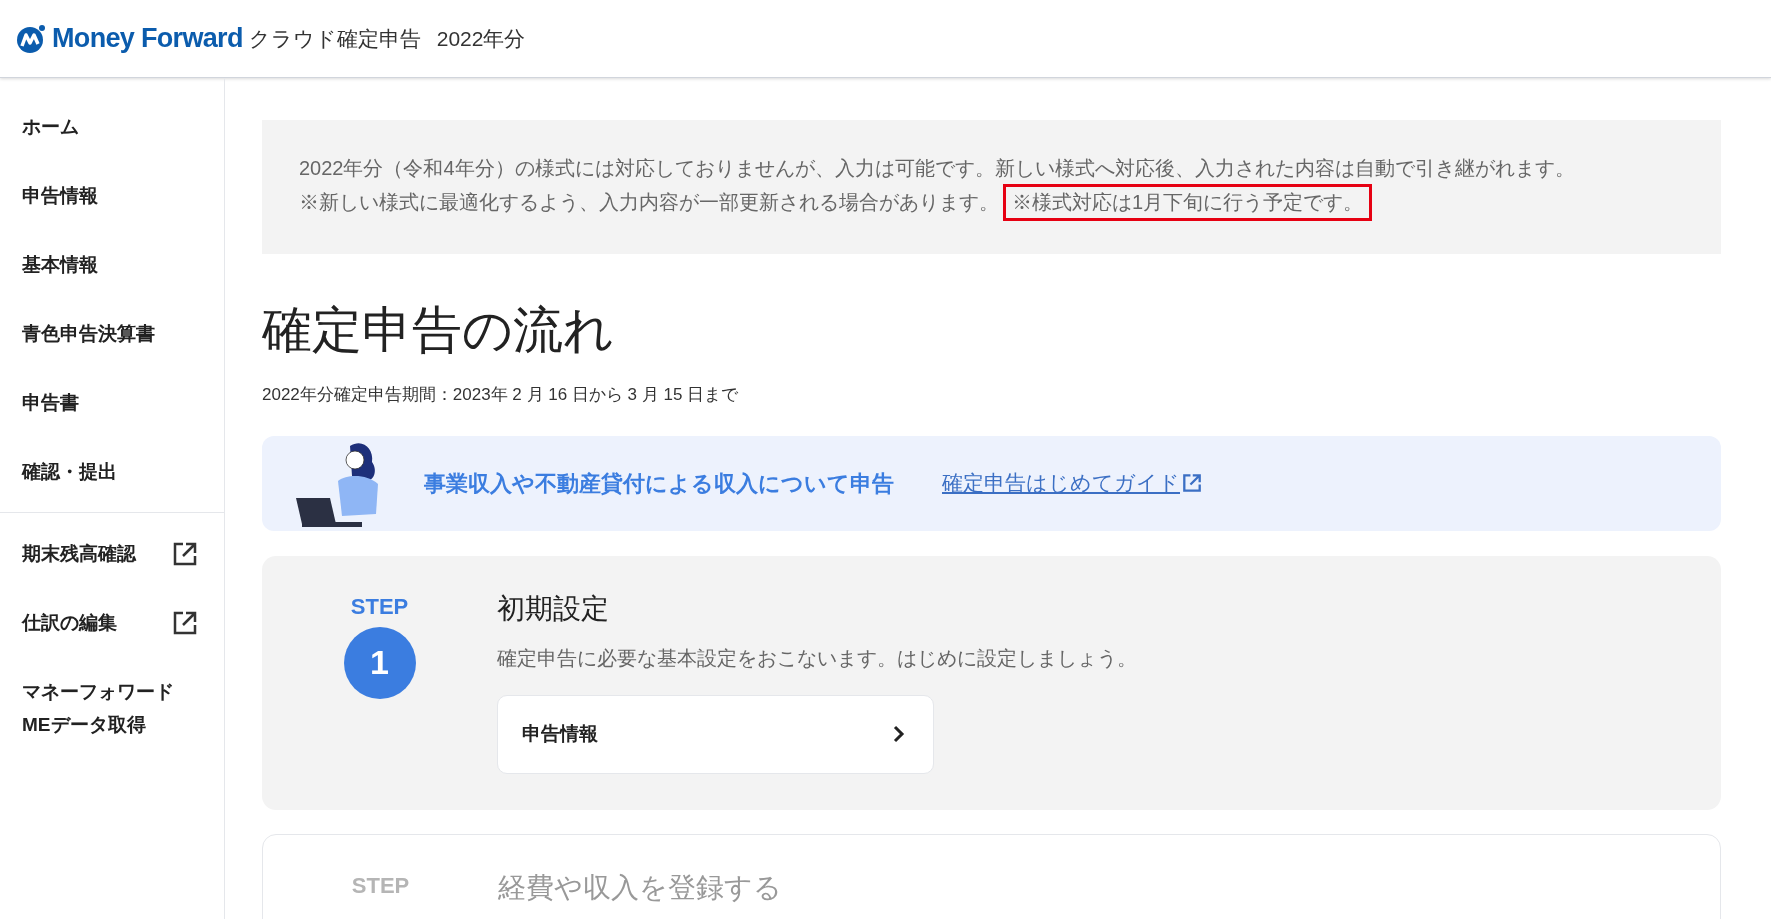 Image resolution: width=1771 pixels, height=919 pixels. What do you see at coordinates (817, 658) in the screenshot?
I see `step-description: 確定申告に必要な基本設定をおこないます。はじめに設定しましょう。` at bounding box center [817, 658].